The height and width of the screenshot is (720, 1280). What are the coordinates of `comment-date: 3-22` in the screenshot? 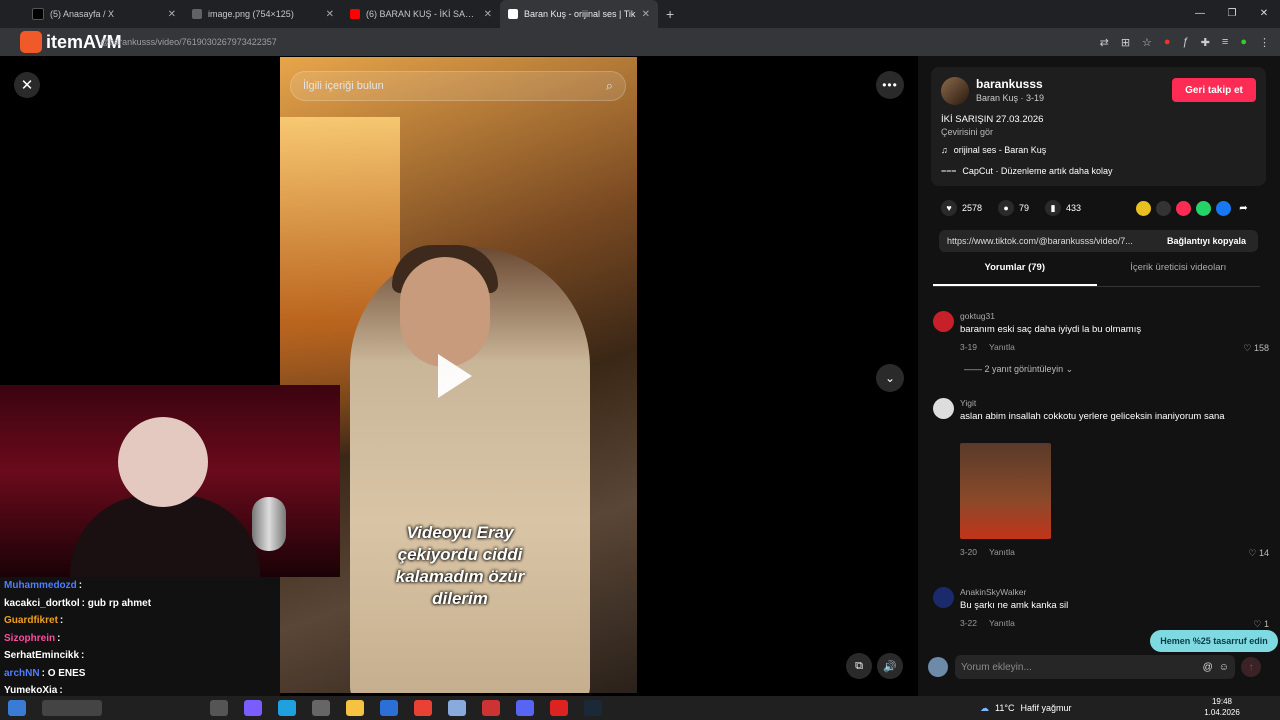 It's located at (969, 623).